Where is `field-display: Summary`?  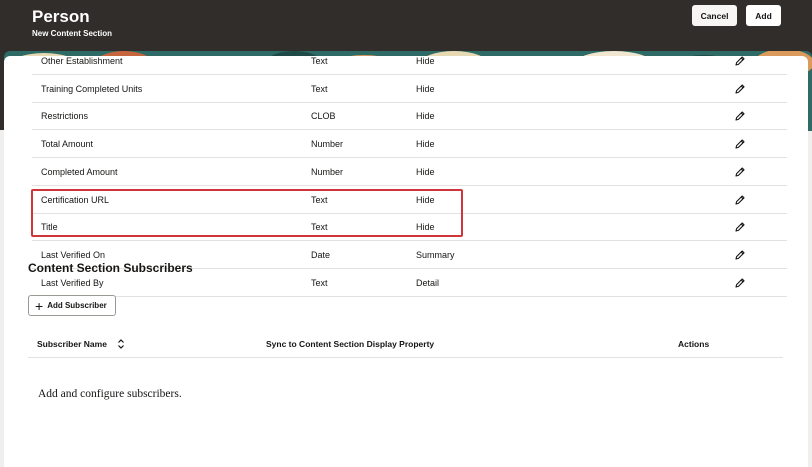 field-display: Summary is located at coordinates (435, 254).